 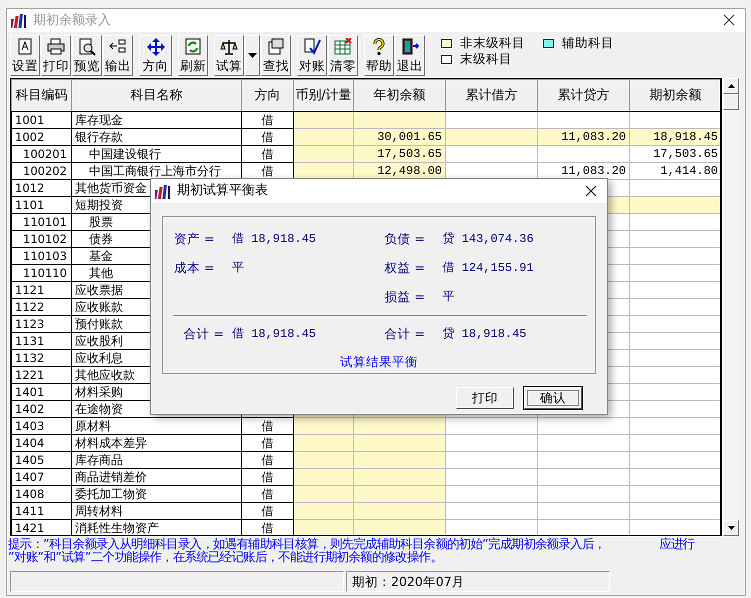 What do you see at coordinates (157, 137) in the screenshot?
I see `account-name: 银行存款` at bounding box center [157, 137].